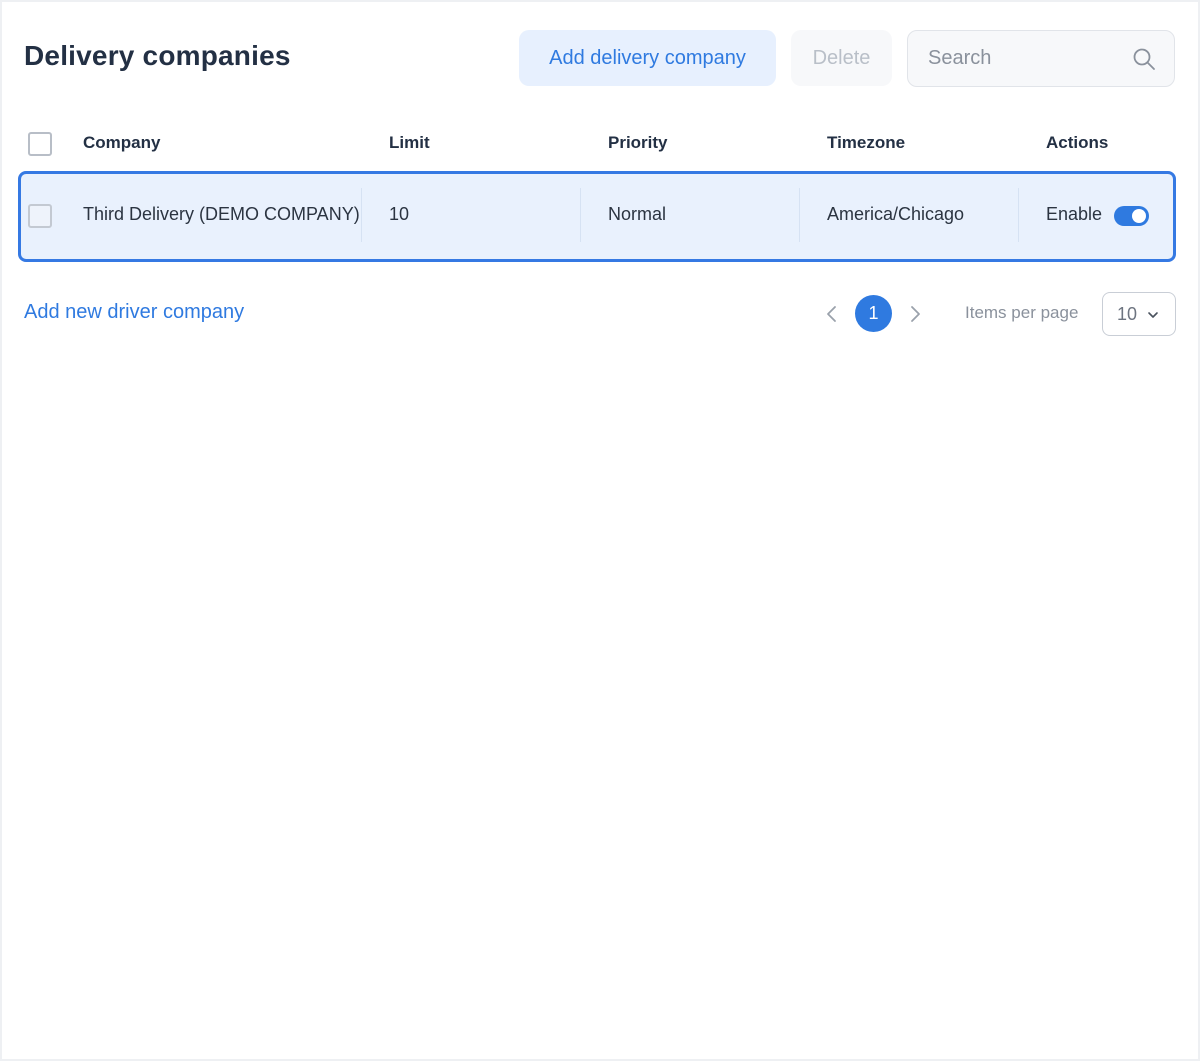 The width and height of the screenshot is (1200, 1061). I want to click on chevron-left-icon, so click(832, 314).